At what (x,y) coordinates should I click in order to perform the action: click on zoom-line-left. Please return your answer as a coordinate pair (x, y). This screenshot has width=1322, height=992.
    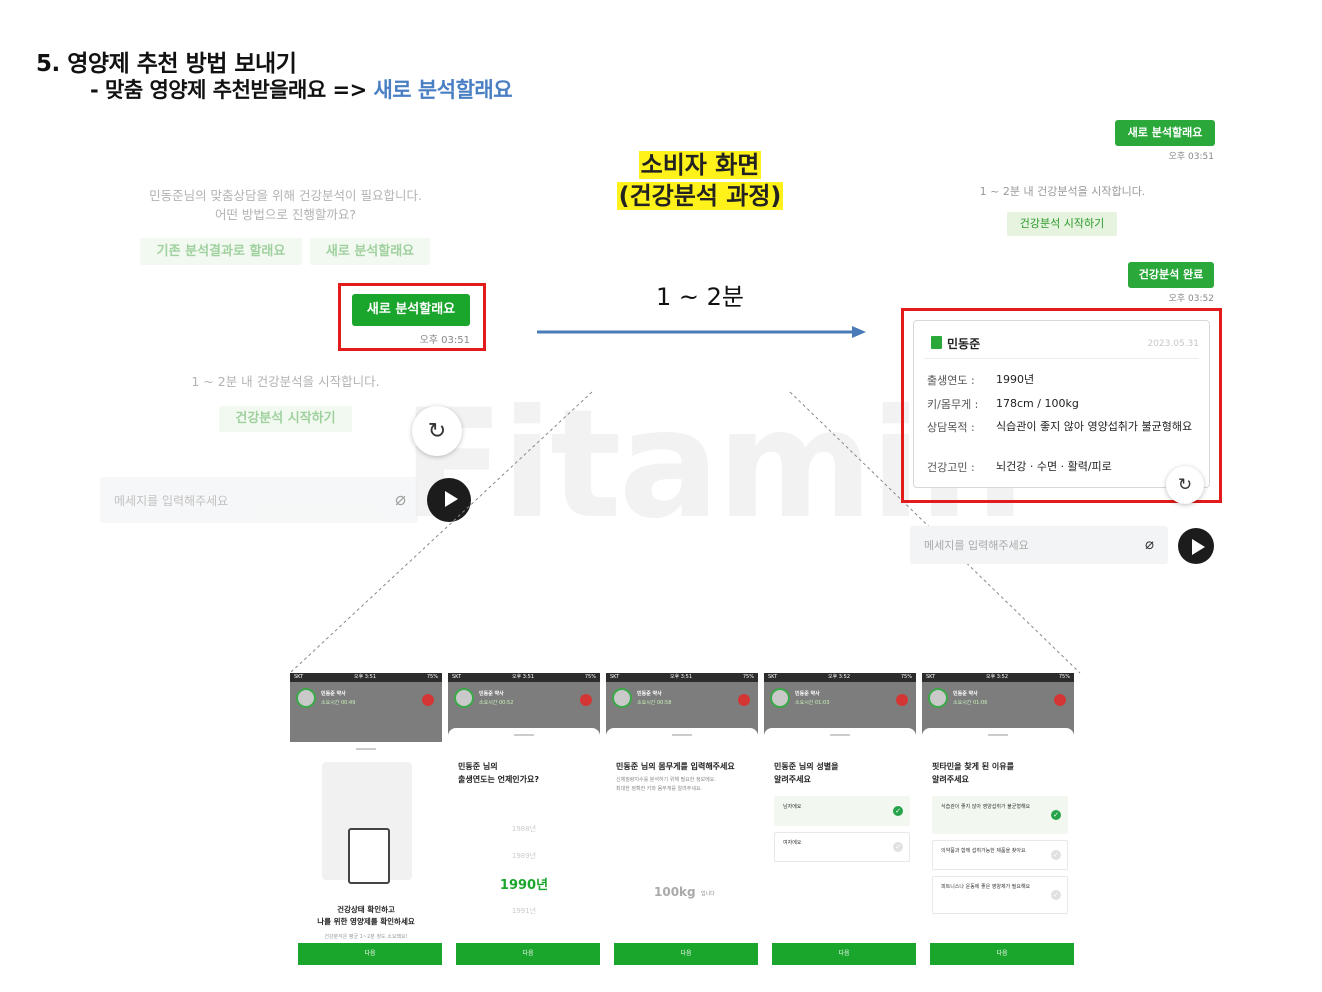
    Looking at the image, I should click on (441, 532).